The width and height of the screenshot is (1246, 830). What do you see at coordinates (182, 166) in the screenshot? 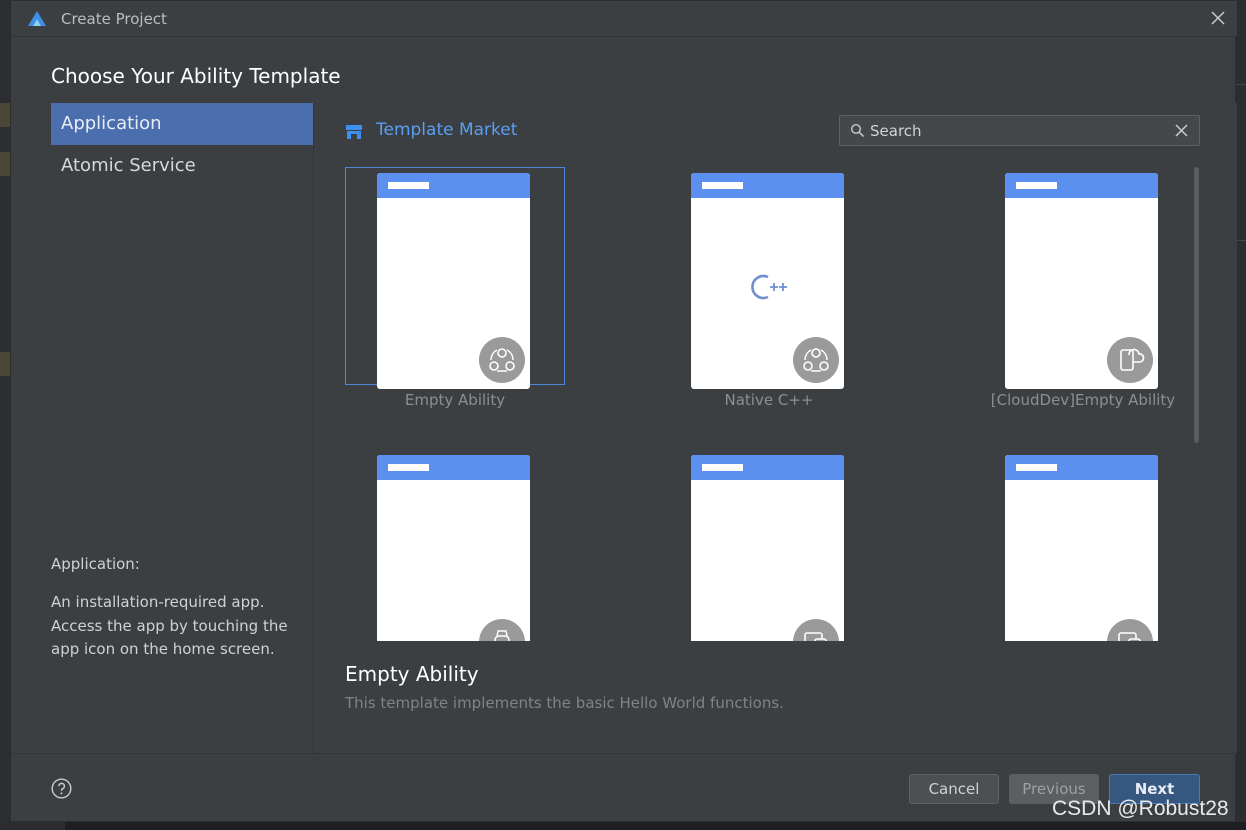
I see `nav-item-atomic-service: Atomic Service` at bounding box center [182, 166].